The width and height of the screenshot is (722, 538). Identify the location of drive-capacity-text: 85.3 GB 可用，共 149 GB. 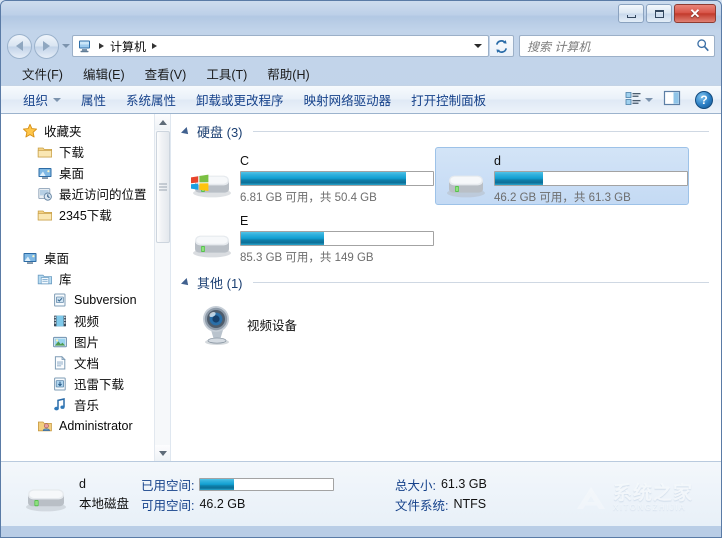
(307, 258).